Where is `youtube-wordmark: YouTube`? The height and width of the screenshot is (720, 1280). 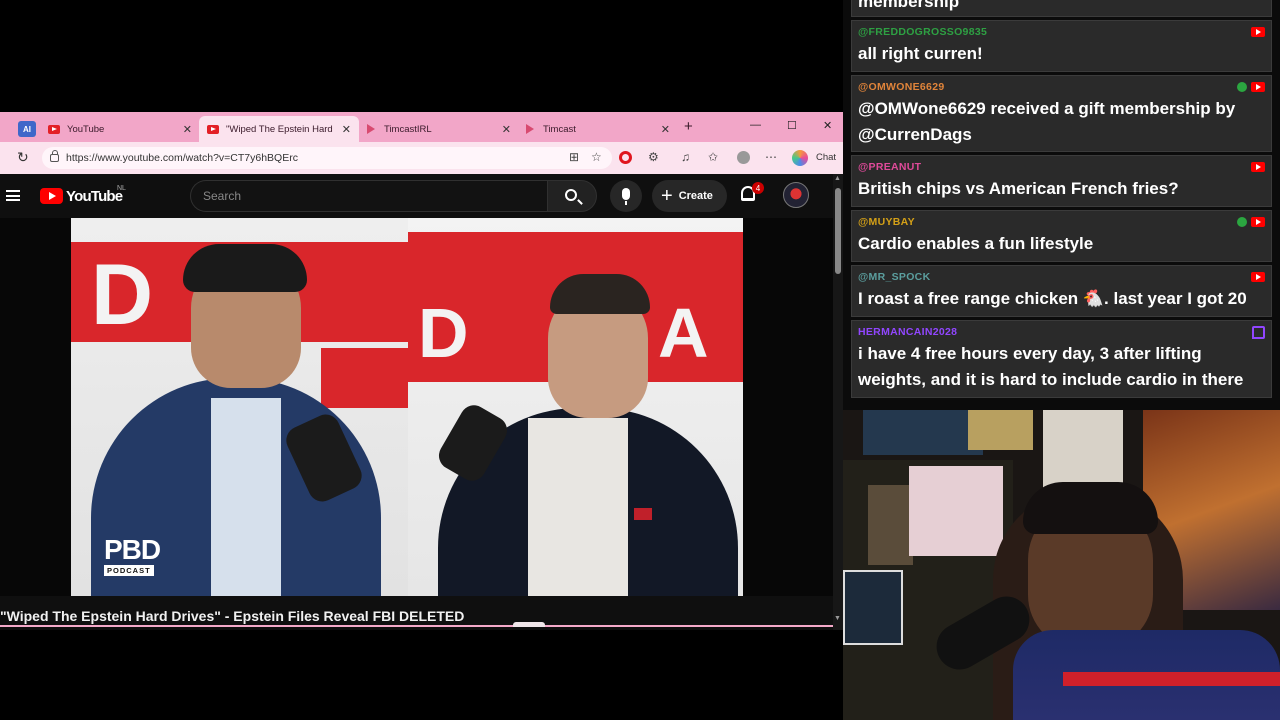 youtube-wordmark: YouTube is located at coordinates (94, 196).